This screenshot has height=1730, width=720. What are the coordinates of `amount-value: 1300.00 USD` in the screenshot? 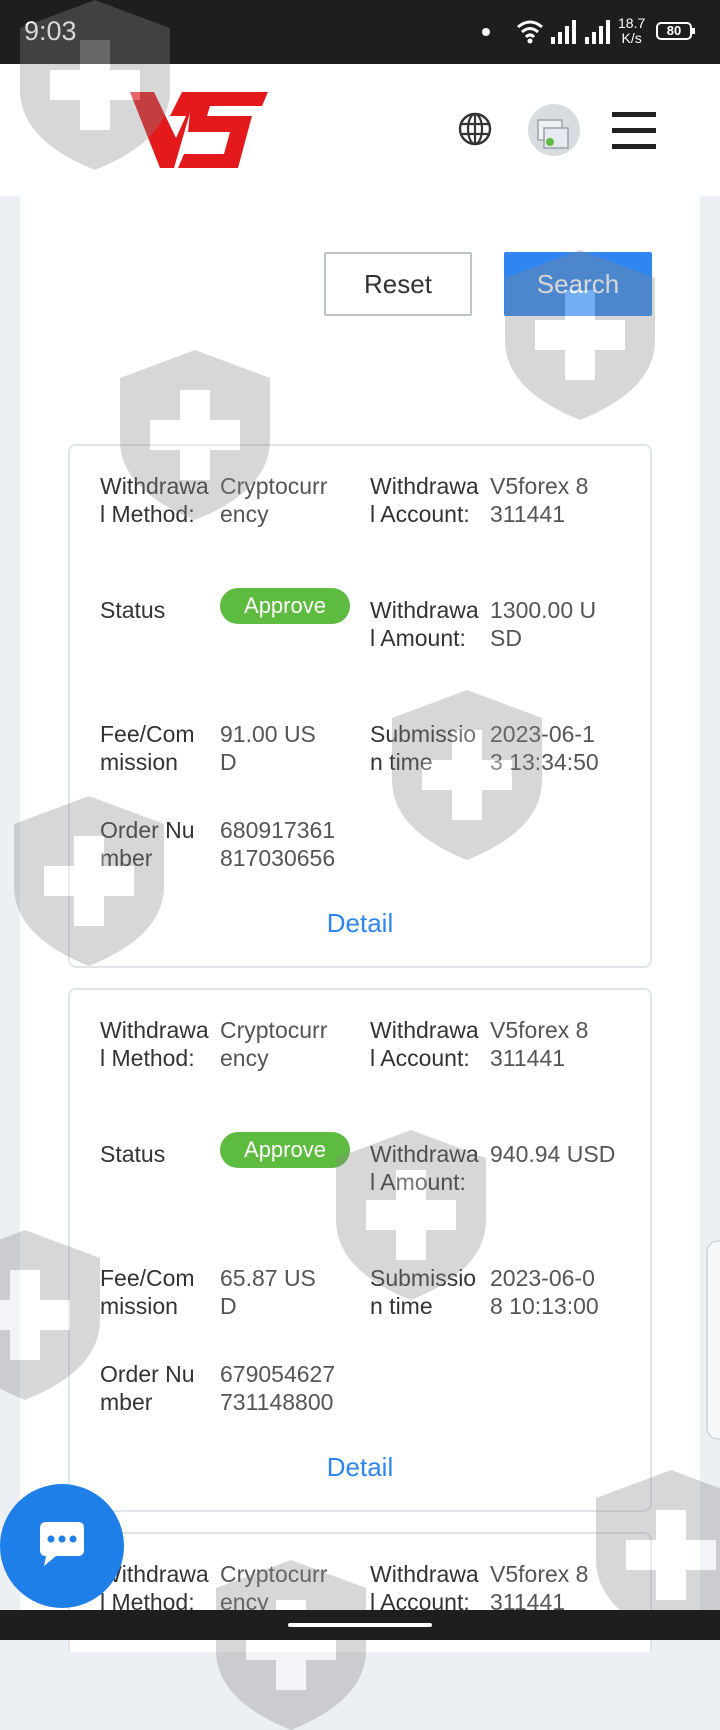 It's located at (543, 624).